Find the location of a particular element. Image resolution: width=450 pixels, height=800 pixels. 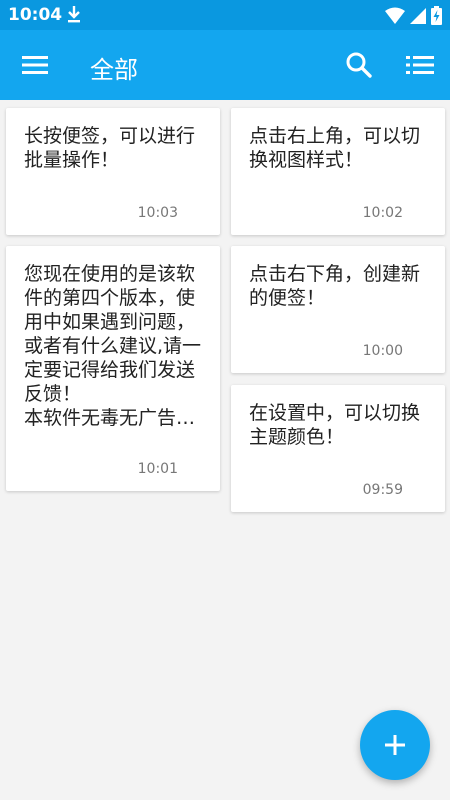

note-text: 长按便签，可以进行批量操作！ is located at coordinates (110, 148).